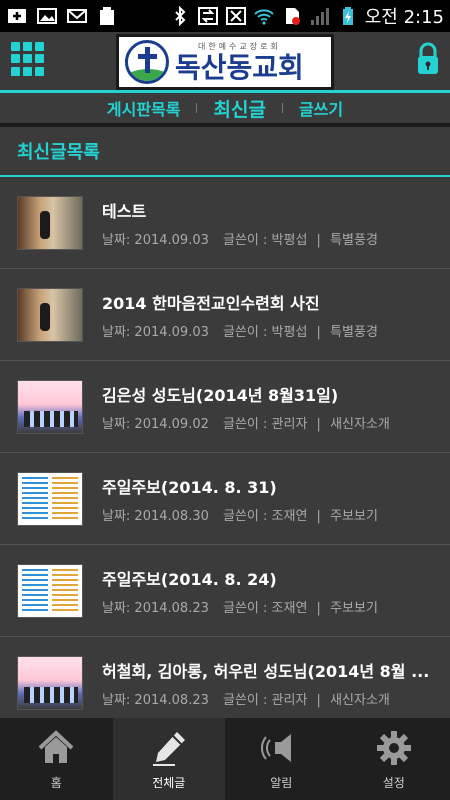  What do you see at coordinates (264, 16) in the screenshot?
I see `wifi-icon` at bounding box center [264, 16].